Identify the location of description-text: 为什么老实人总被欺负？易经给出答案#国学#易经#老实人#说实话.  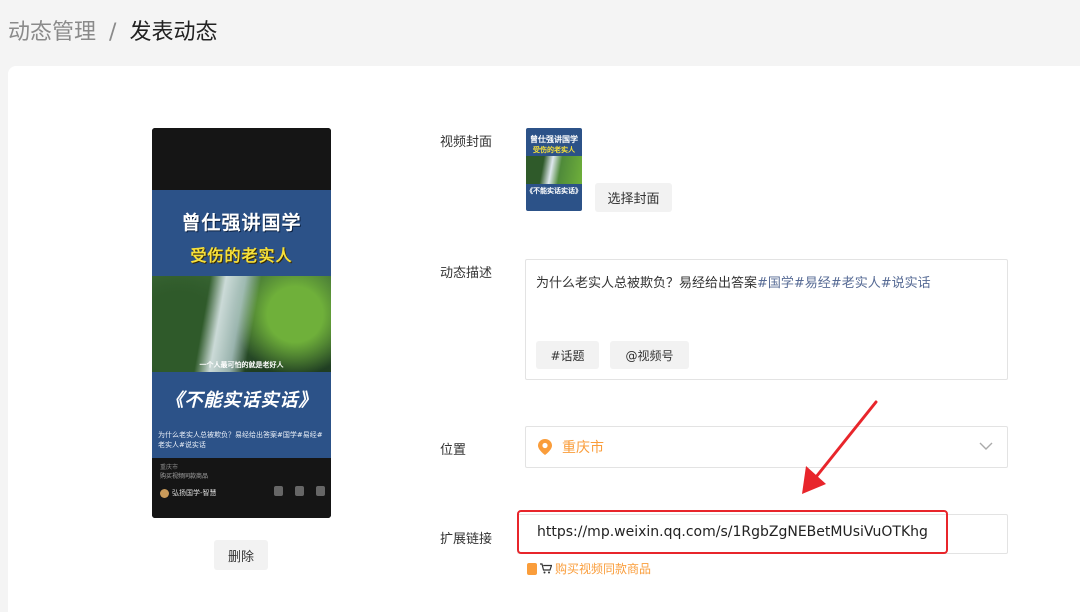
(733, 281).